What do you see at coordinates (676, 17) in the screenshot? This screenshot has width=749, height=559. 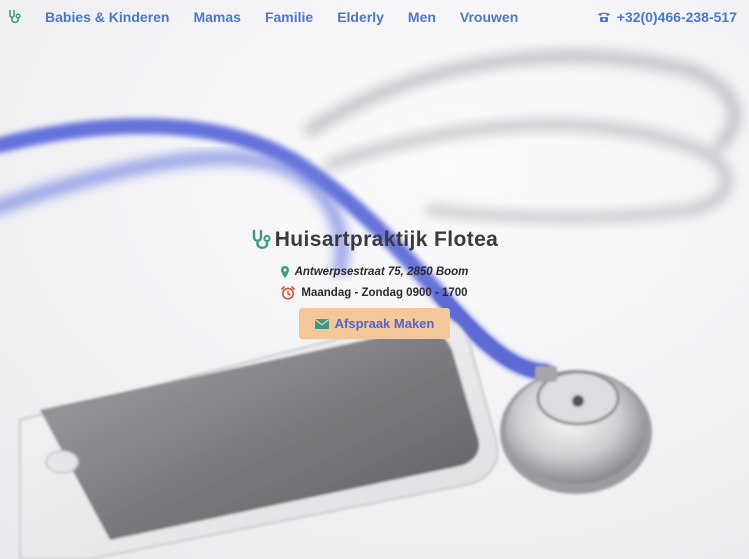 I see `phone-number: +32(0)466-238-517` at bounding box center [676, 17].